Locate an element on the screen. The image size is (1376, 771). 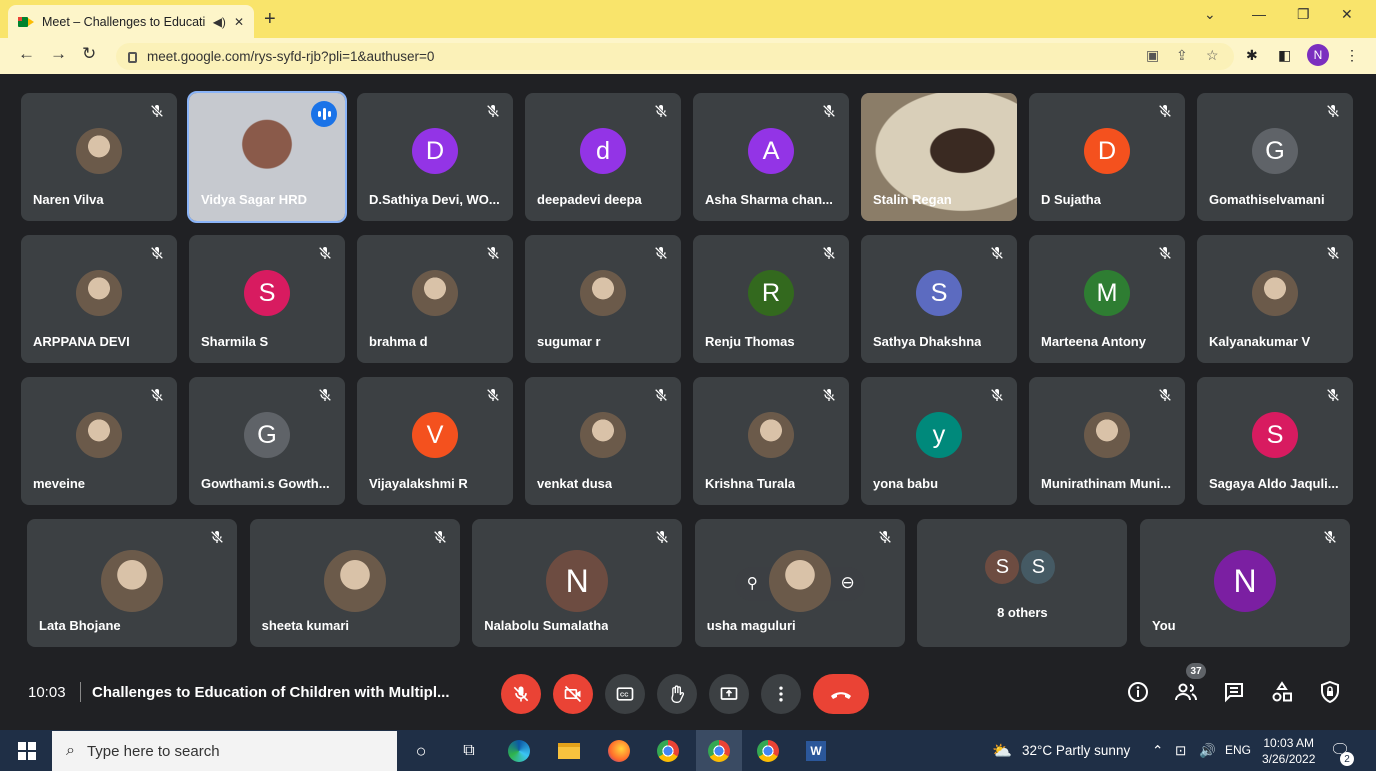
participant-avatar: G is located at coordinates (1275, 151).